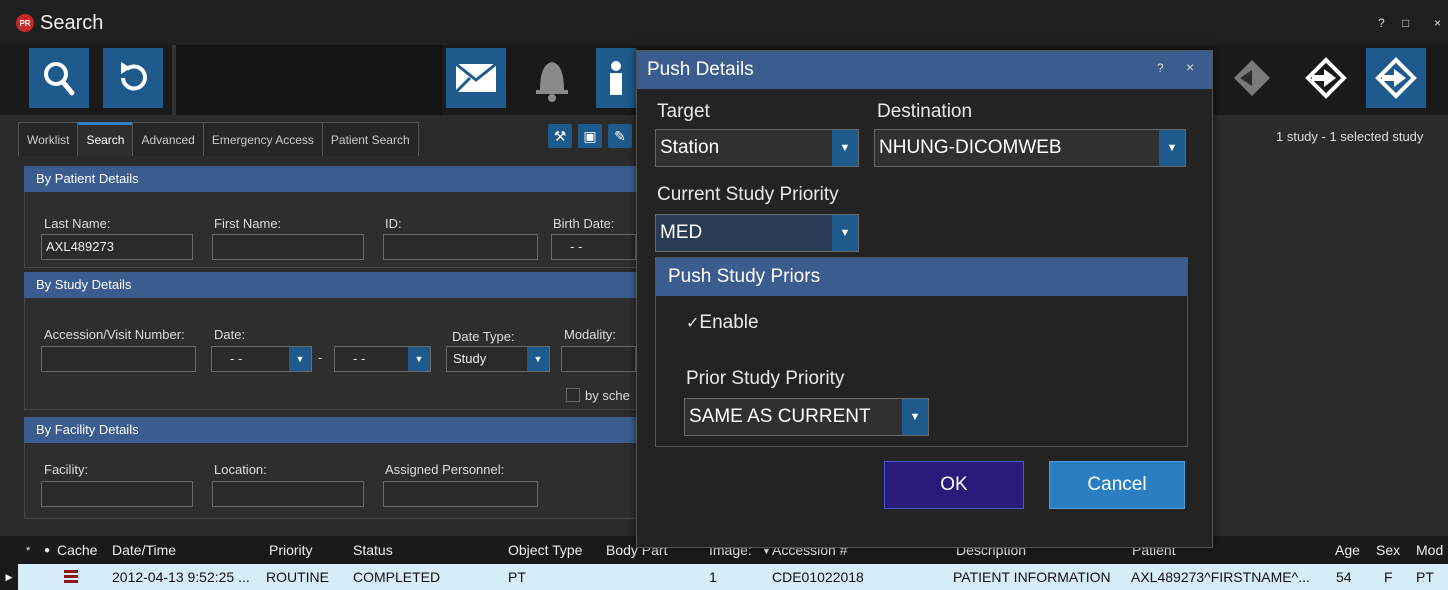 Image resolution: width=1448 pixels, height=590 pixels. What do you see at coordinates (118, 359) in the screenshot?
I see `accession-input` at bounding box center [118, 359].